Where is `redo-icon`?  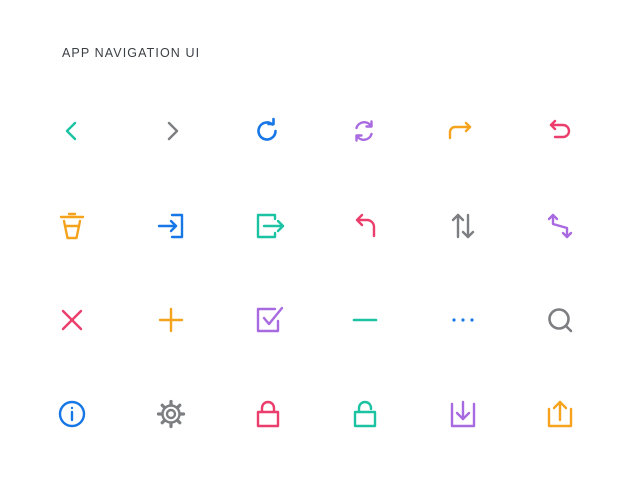 redo-icon is located at coordinates (460, 131).